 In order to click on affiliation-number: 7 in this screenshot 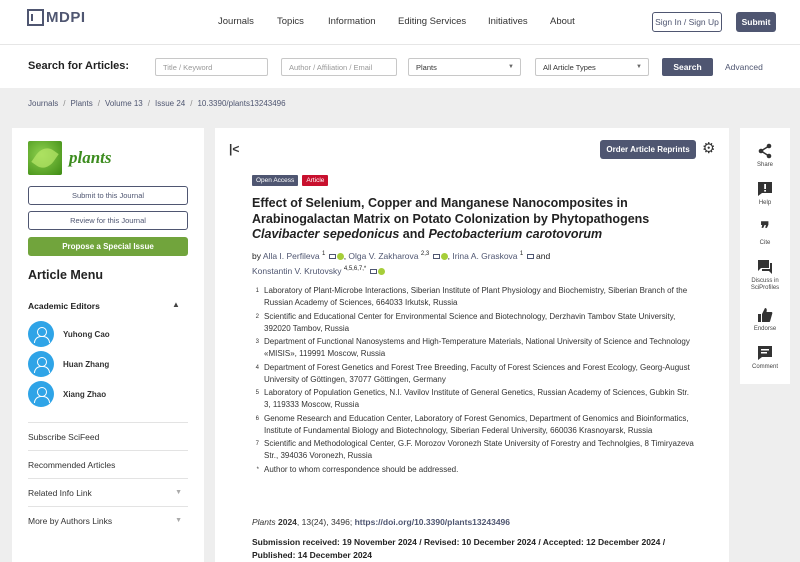, I will do `click(257, 444)`.